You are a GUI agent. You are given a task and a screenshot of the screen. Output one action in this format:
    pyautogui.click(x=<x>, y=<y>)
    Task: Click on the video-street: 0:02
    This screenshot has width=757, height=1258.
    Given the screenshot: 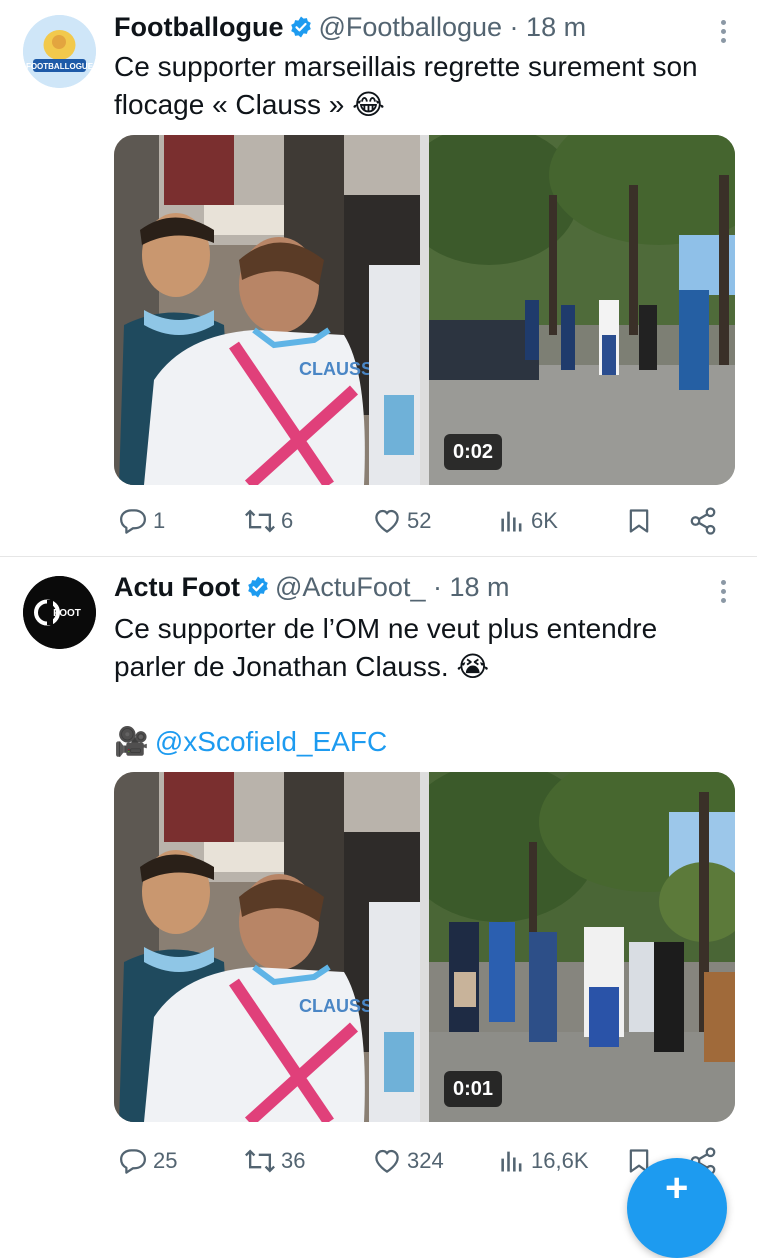 What is the action you would take?
    pyautogui.click(x=582, y=310)
    